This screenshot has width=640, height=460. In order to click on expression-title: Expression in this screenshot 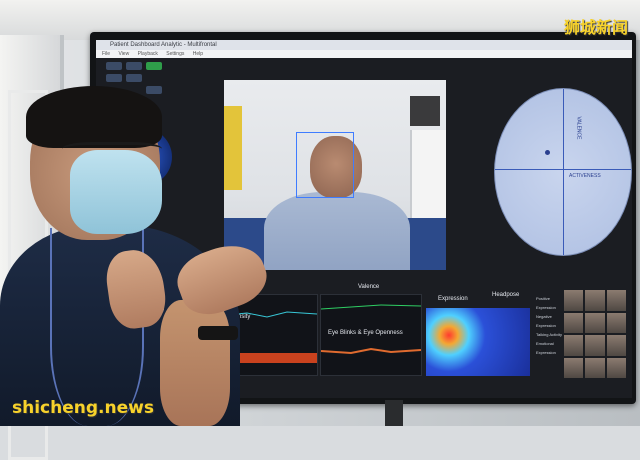, I will do `click(453, 299)`.